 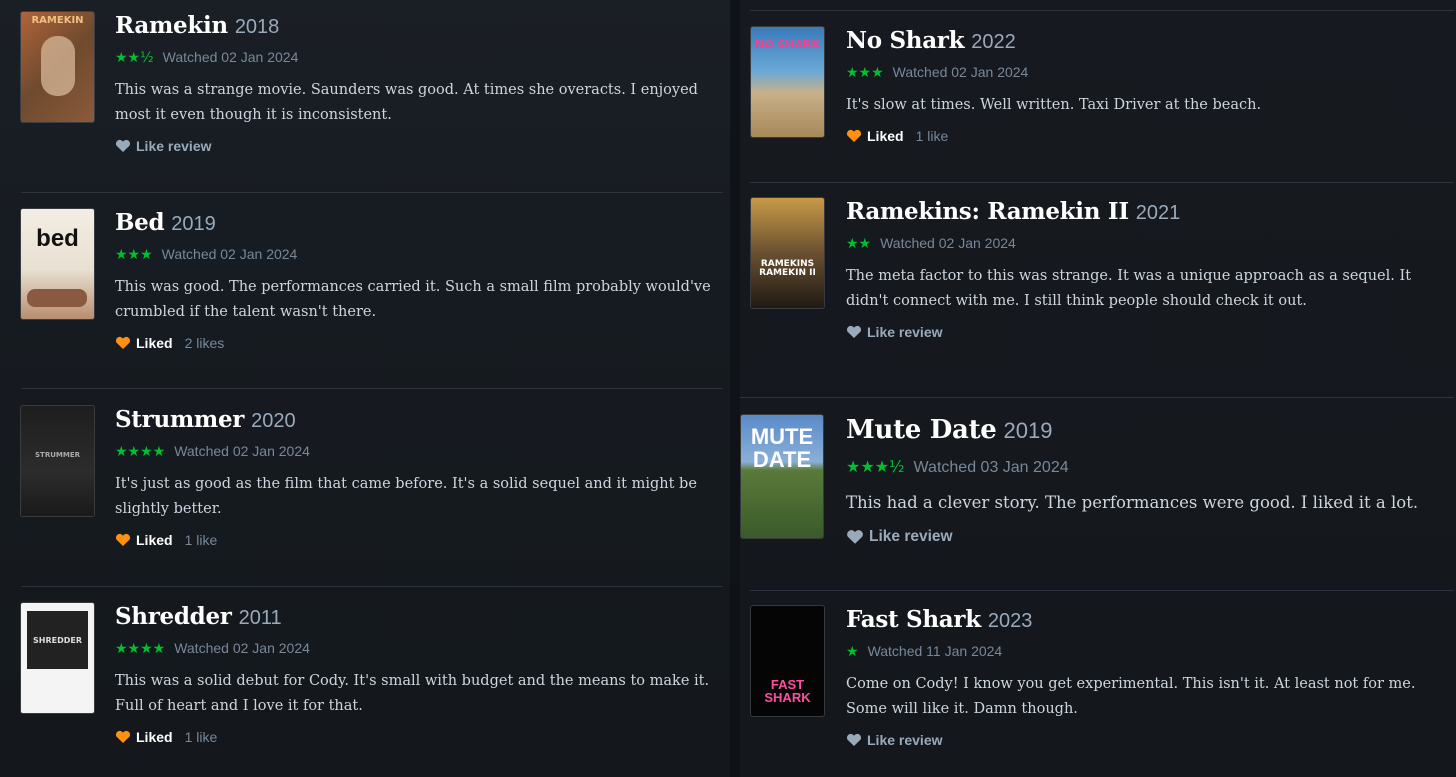 What do you see at coordinates (787, 82) in the screenshot?
I see `poster-no-shark: NO SHARK` at bounding box center [787, 82].